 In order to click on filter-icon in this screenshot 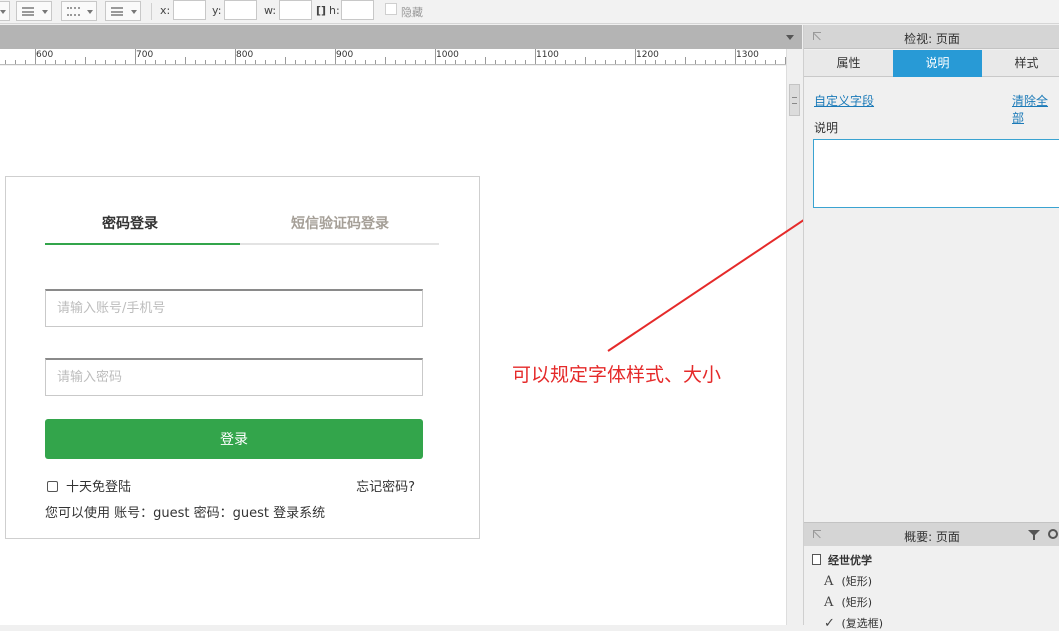, I will do `click(1034, 535)`.